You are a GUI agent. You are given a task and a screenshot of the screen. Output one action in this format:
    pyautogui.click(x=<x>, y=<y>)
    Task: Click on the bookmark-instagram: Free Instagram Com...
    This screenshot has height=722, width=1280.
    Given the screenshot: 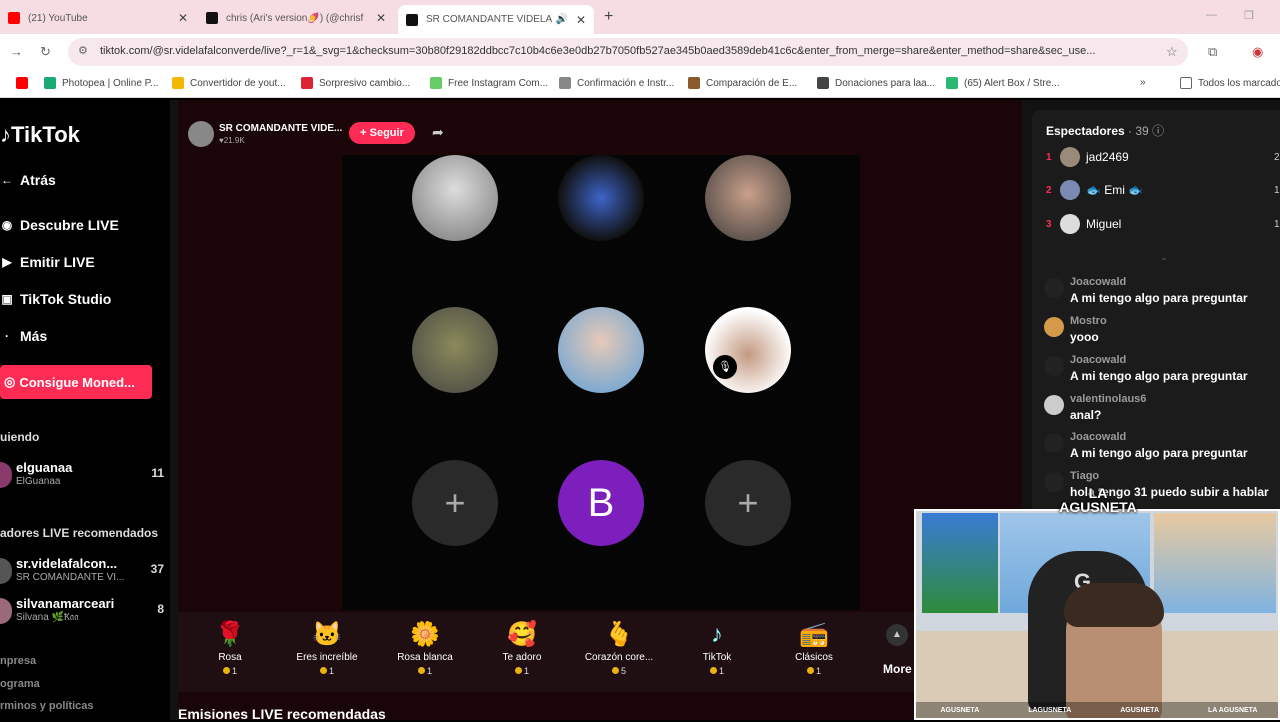 What is the action you would take?
    pyautogui.click(x=489, y=83)
    